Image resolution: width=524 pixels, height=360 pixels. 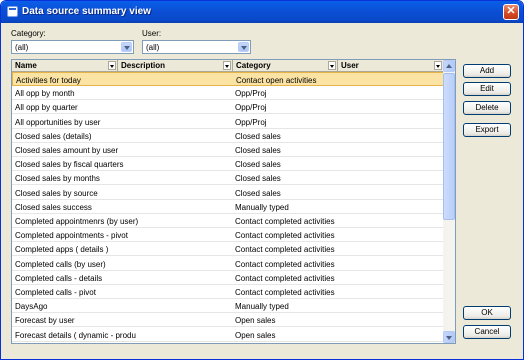 What do you see at coordinates (69, 165) in the screenshot?
I see `cell-name: Closed sales by fiscal quarters` at bounding box center [69, 165].